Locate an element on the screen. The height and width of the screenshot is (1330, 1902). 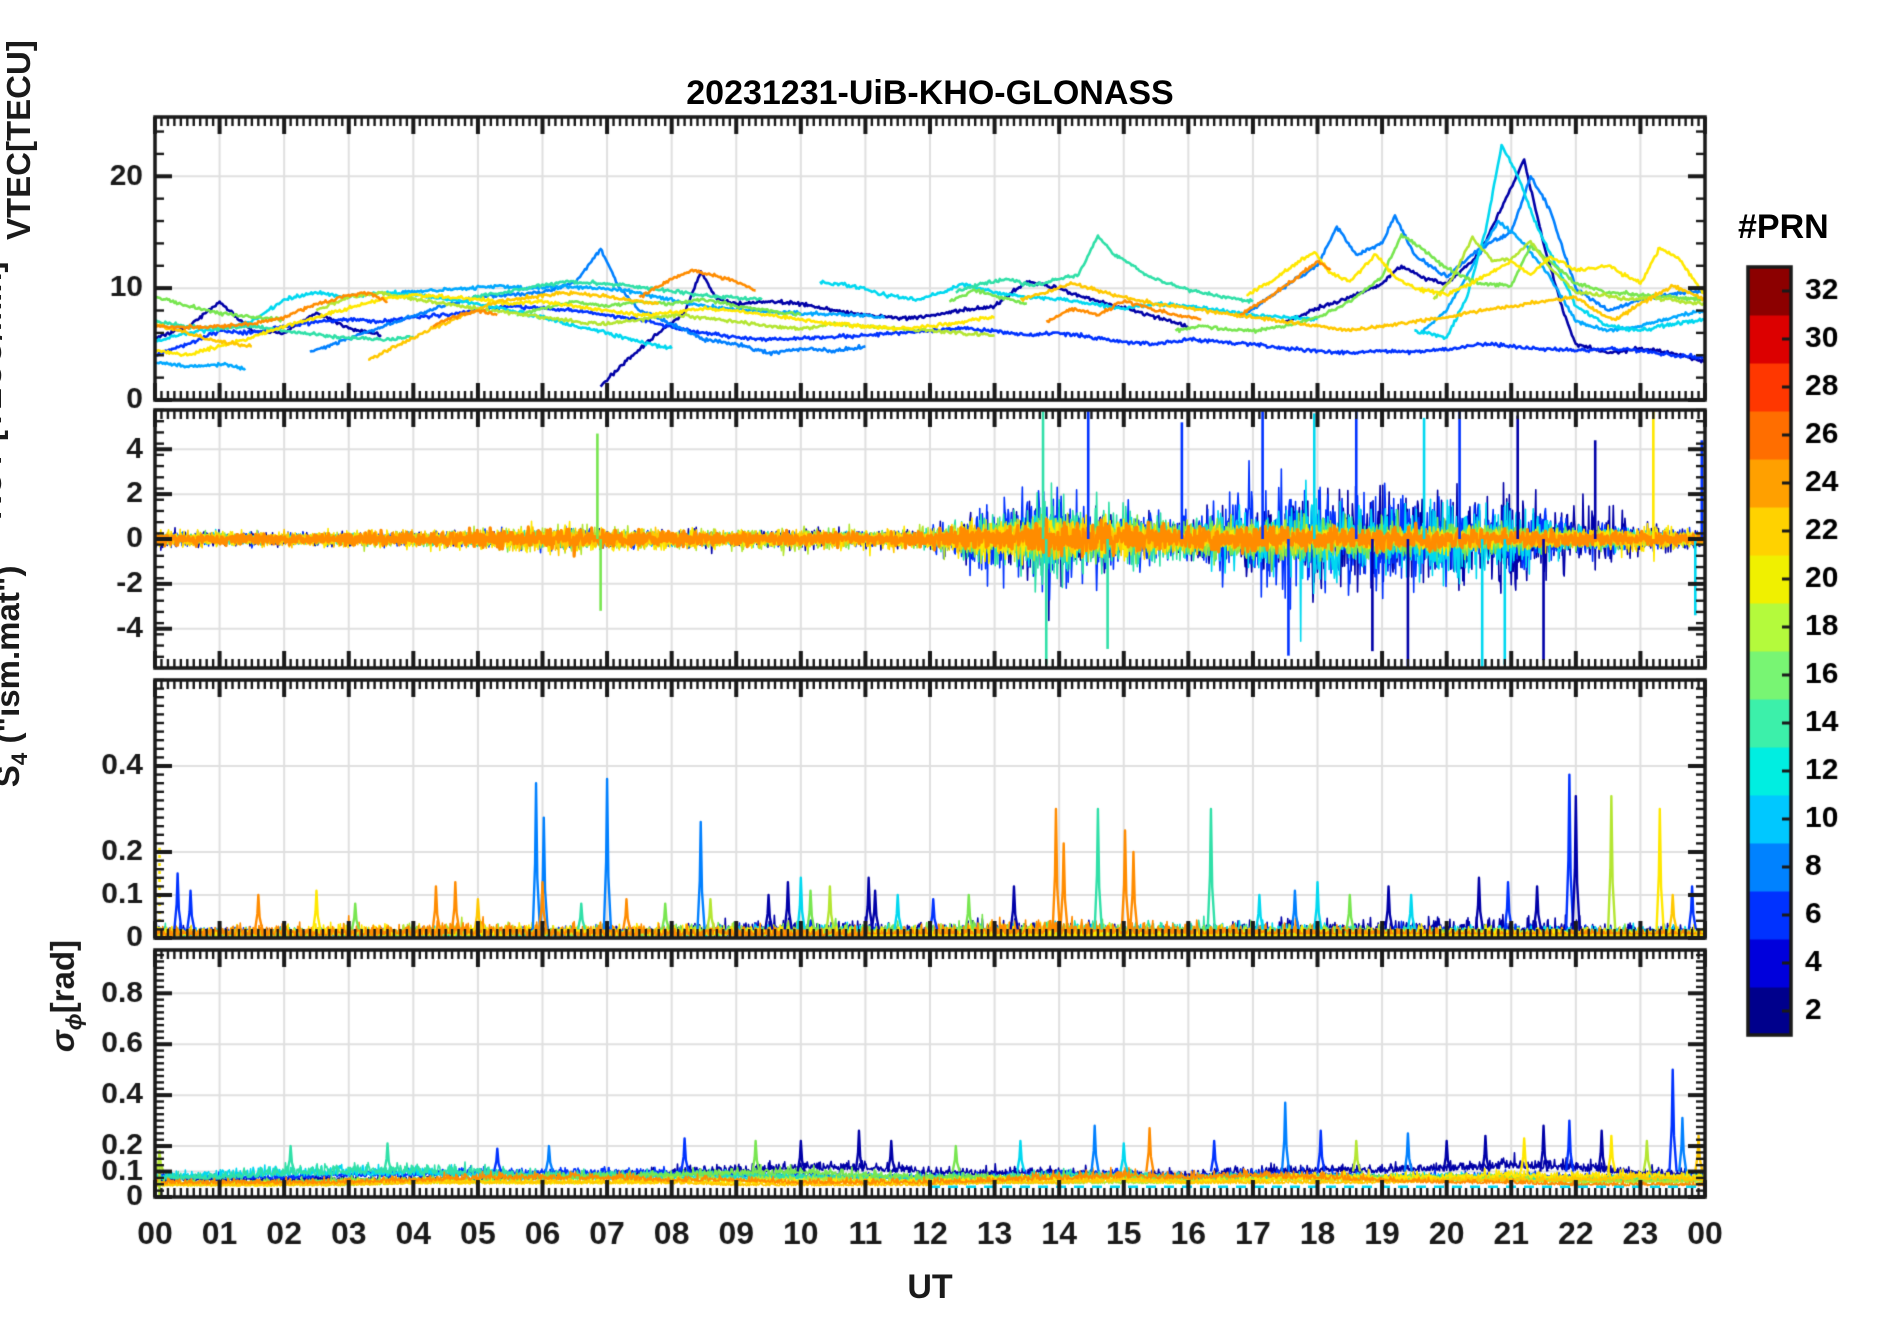
plot-title: 20231231-UiB-KHO-GLONASS is located at coordinates (930, 93).